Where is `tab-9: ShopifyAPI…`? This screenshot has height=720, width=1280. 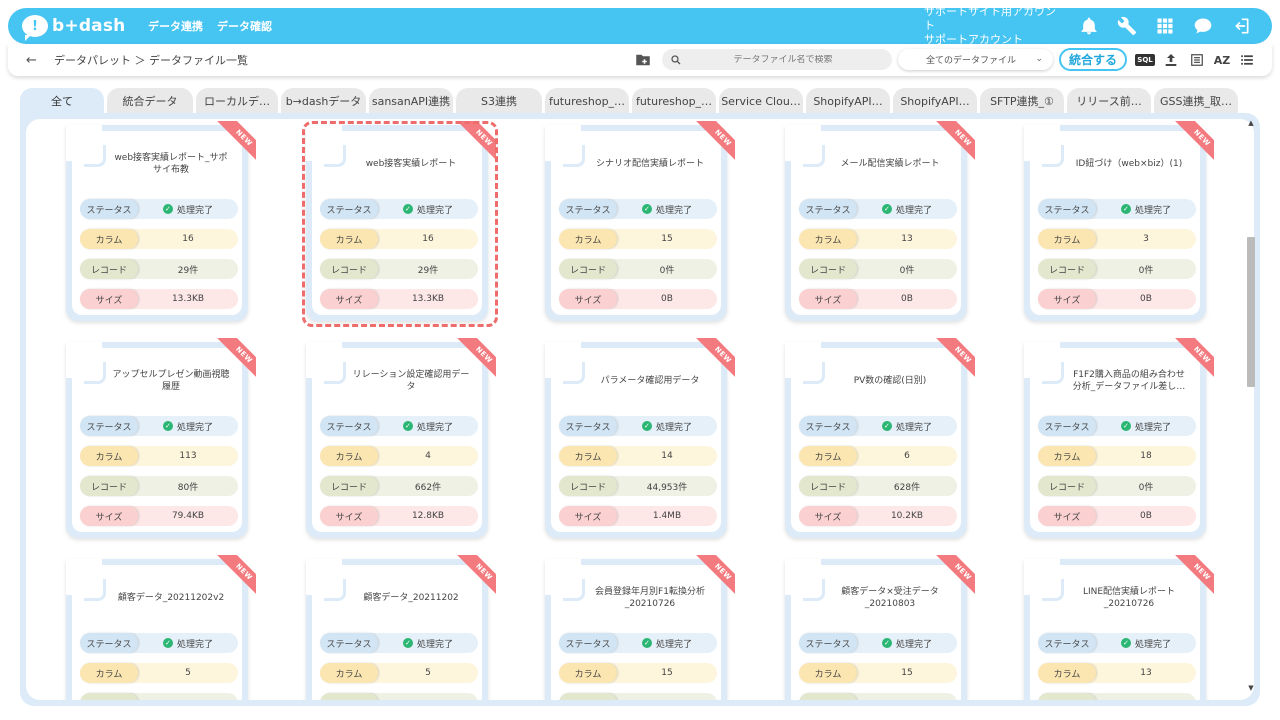 tab-9: ShopifyAPI… is located at coordinates (848, 101).